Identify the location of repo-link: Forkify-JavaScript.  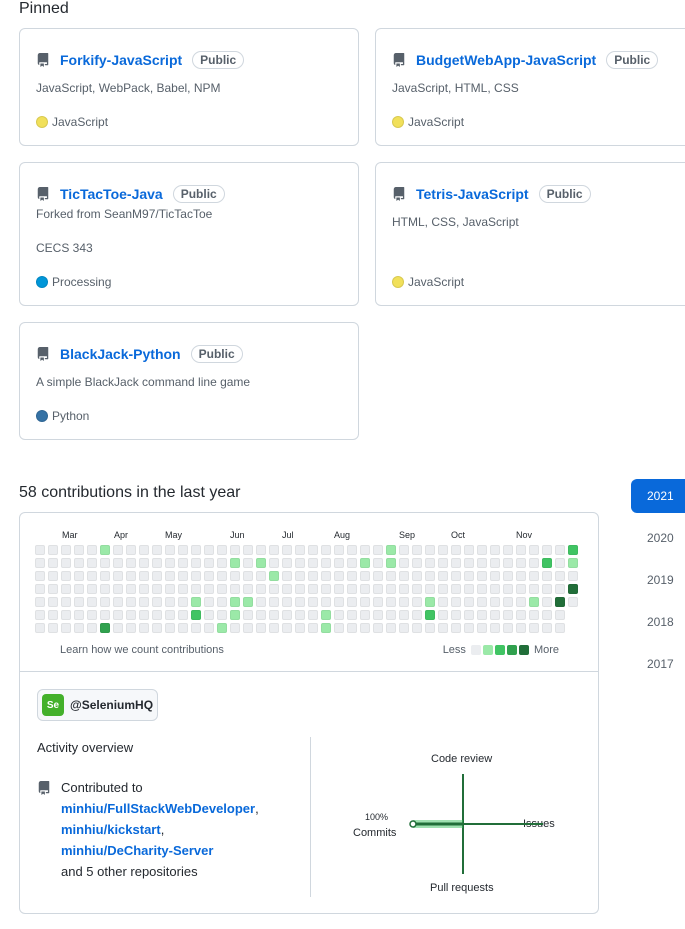
(121, 60).